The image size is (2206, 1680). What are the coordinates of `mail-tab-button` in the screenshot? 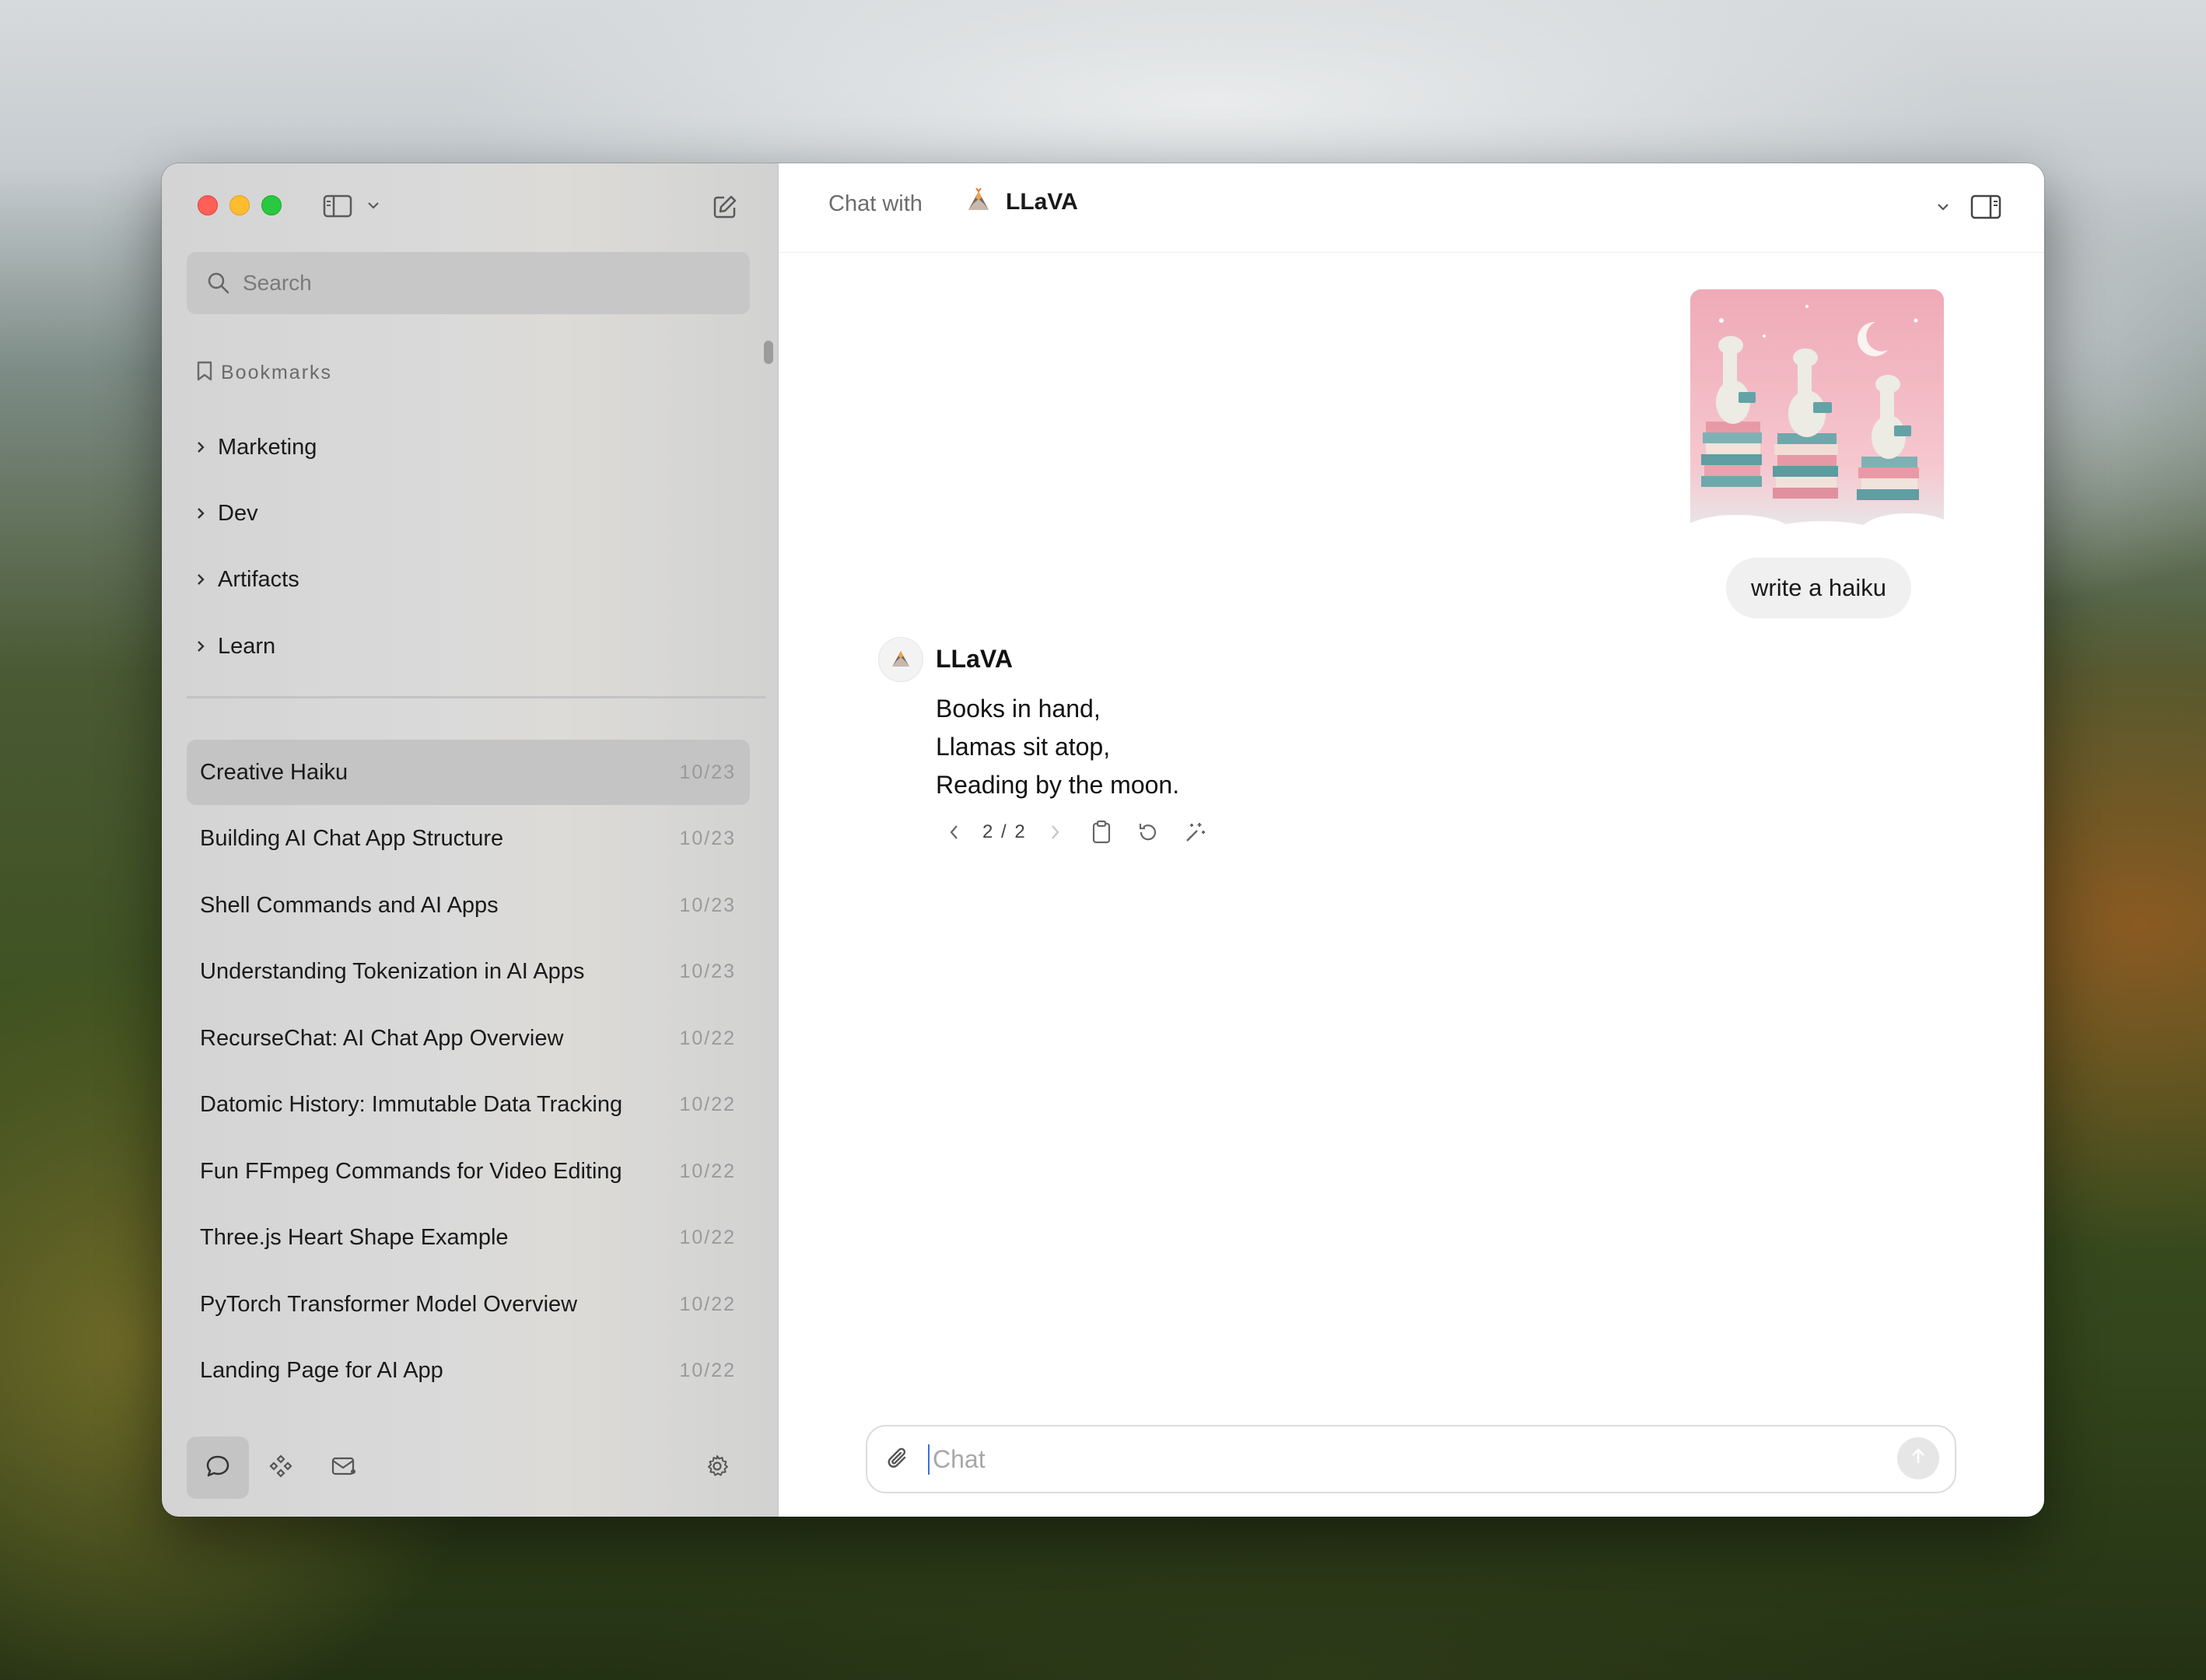 It's located at (344, 1468).